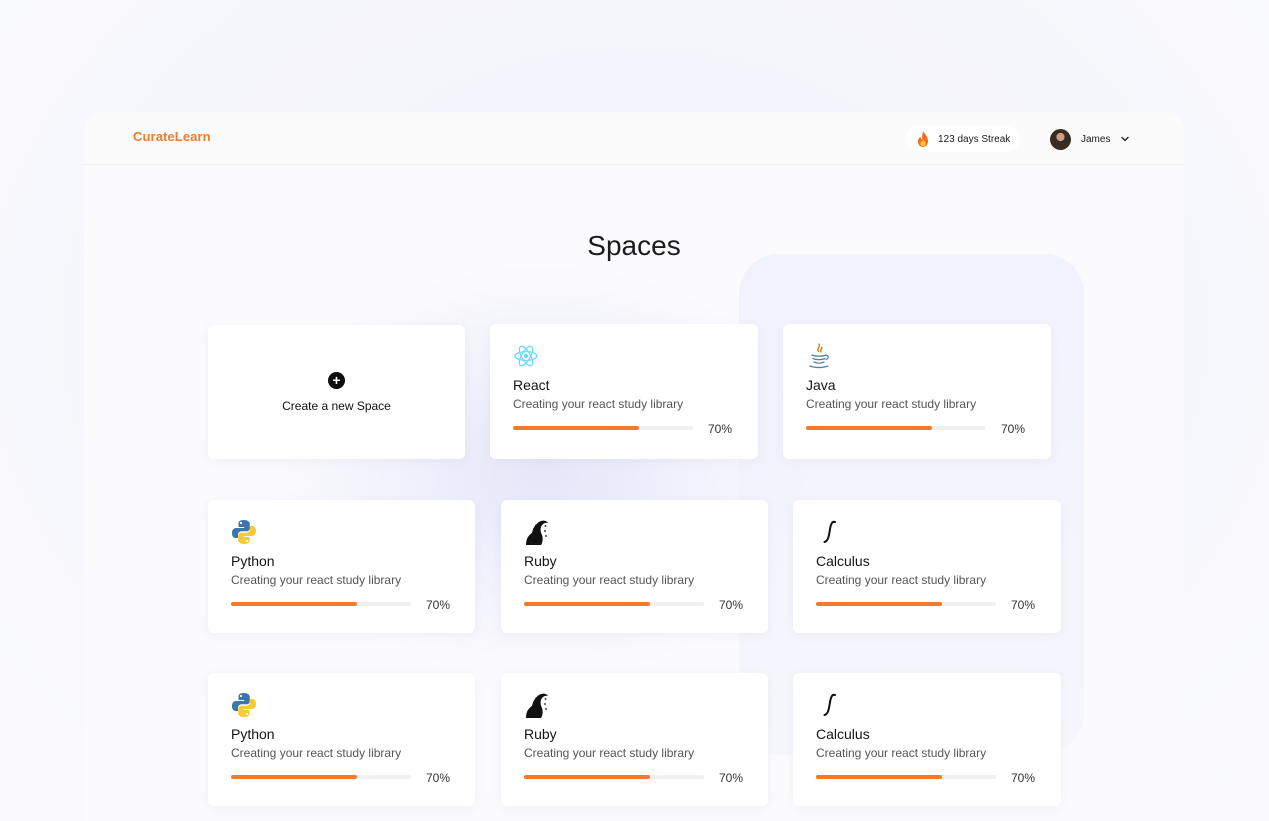 The height and width of the screenshot is (821, 1269). I want to click on streak-label: 123 days Streak, so click(974, 139).